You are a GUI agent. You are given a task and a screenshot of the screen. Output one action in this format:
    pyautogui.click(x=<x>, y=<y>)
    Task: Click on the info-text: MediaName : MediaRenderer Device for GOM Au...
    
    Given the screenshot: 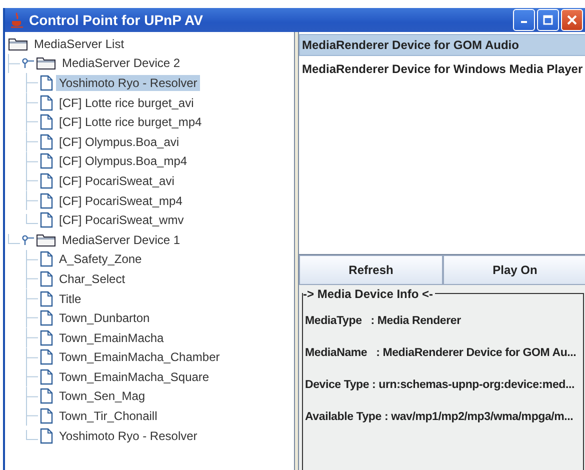 What is the action you would take?
    pyautogui.click(x=441, y=353)
    